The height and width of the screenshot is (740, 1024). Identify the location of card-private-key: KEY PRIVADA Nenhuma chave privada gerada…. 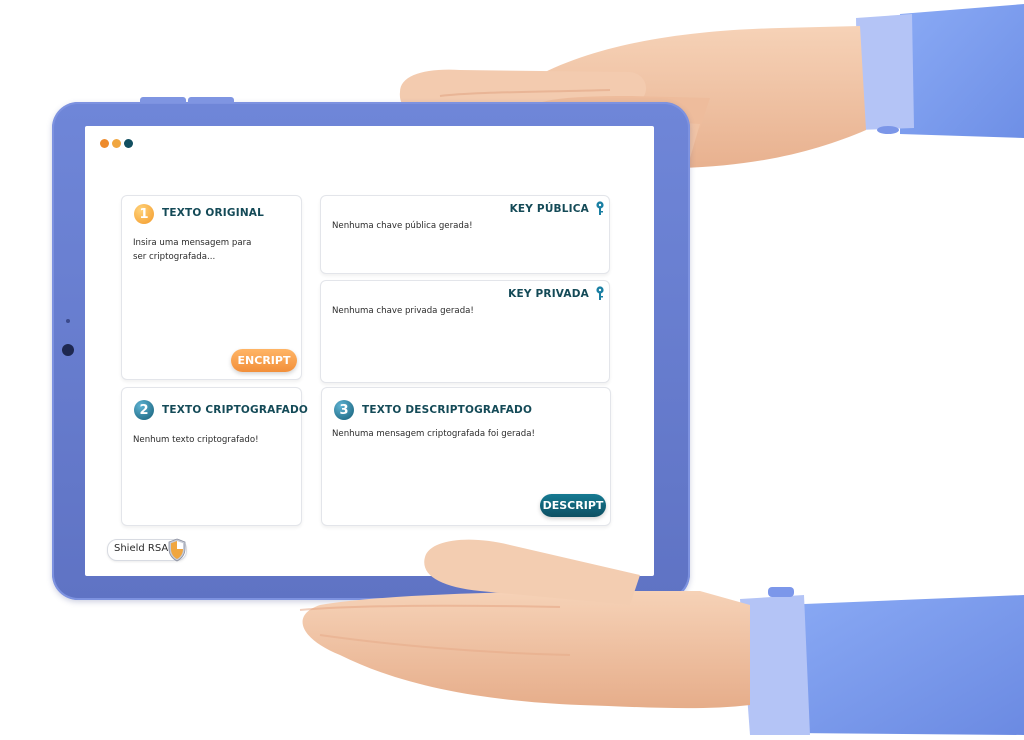
(465, 331).